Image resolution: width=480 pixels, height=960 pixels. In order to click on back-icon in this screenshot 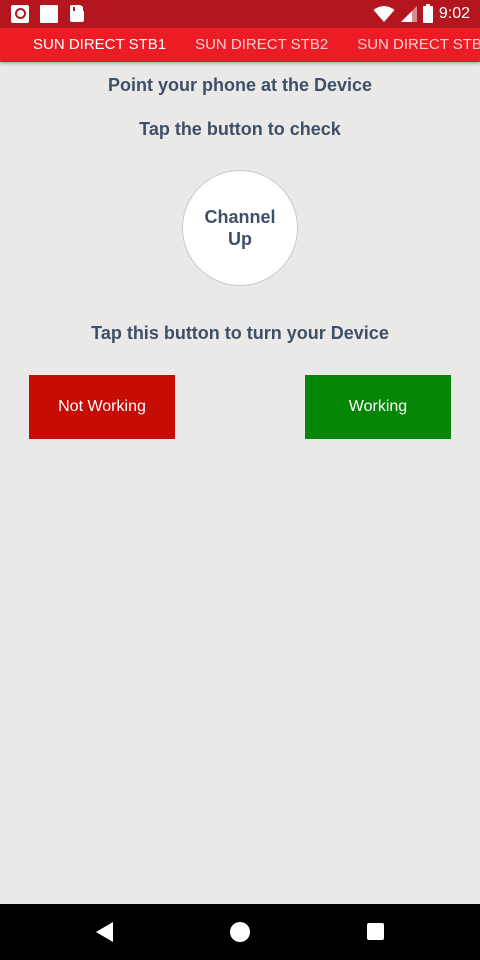, I will do `click(104, 932)`.